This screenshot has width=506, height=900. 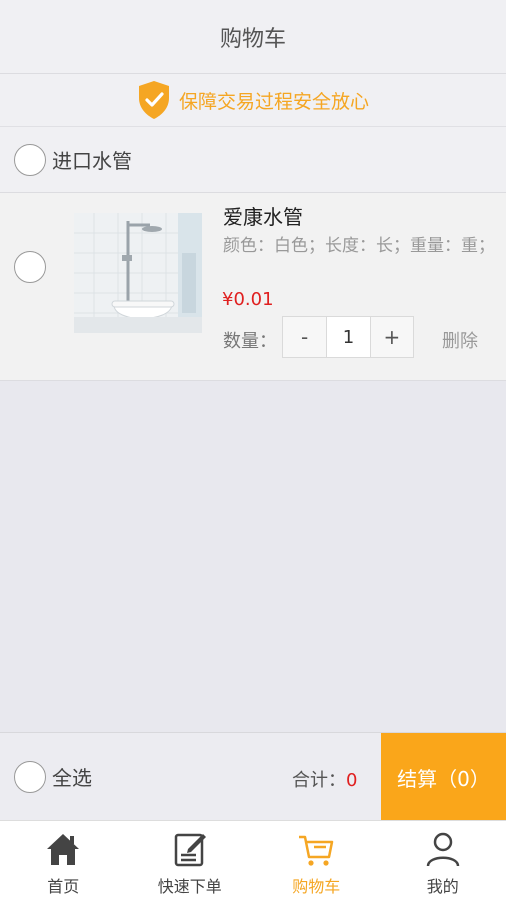 I want to click on tab-profile-label: 我的, so click(x=442, y=886).